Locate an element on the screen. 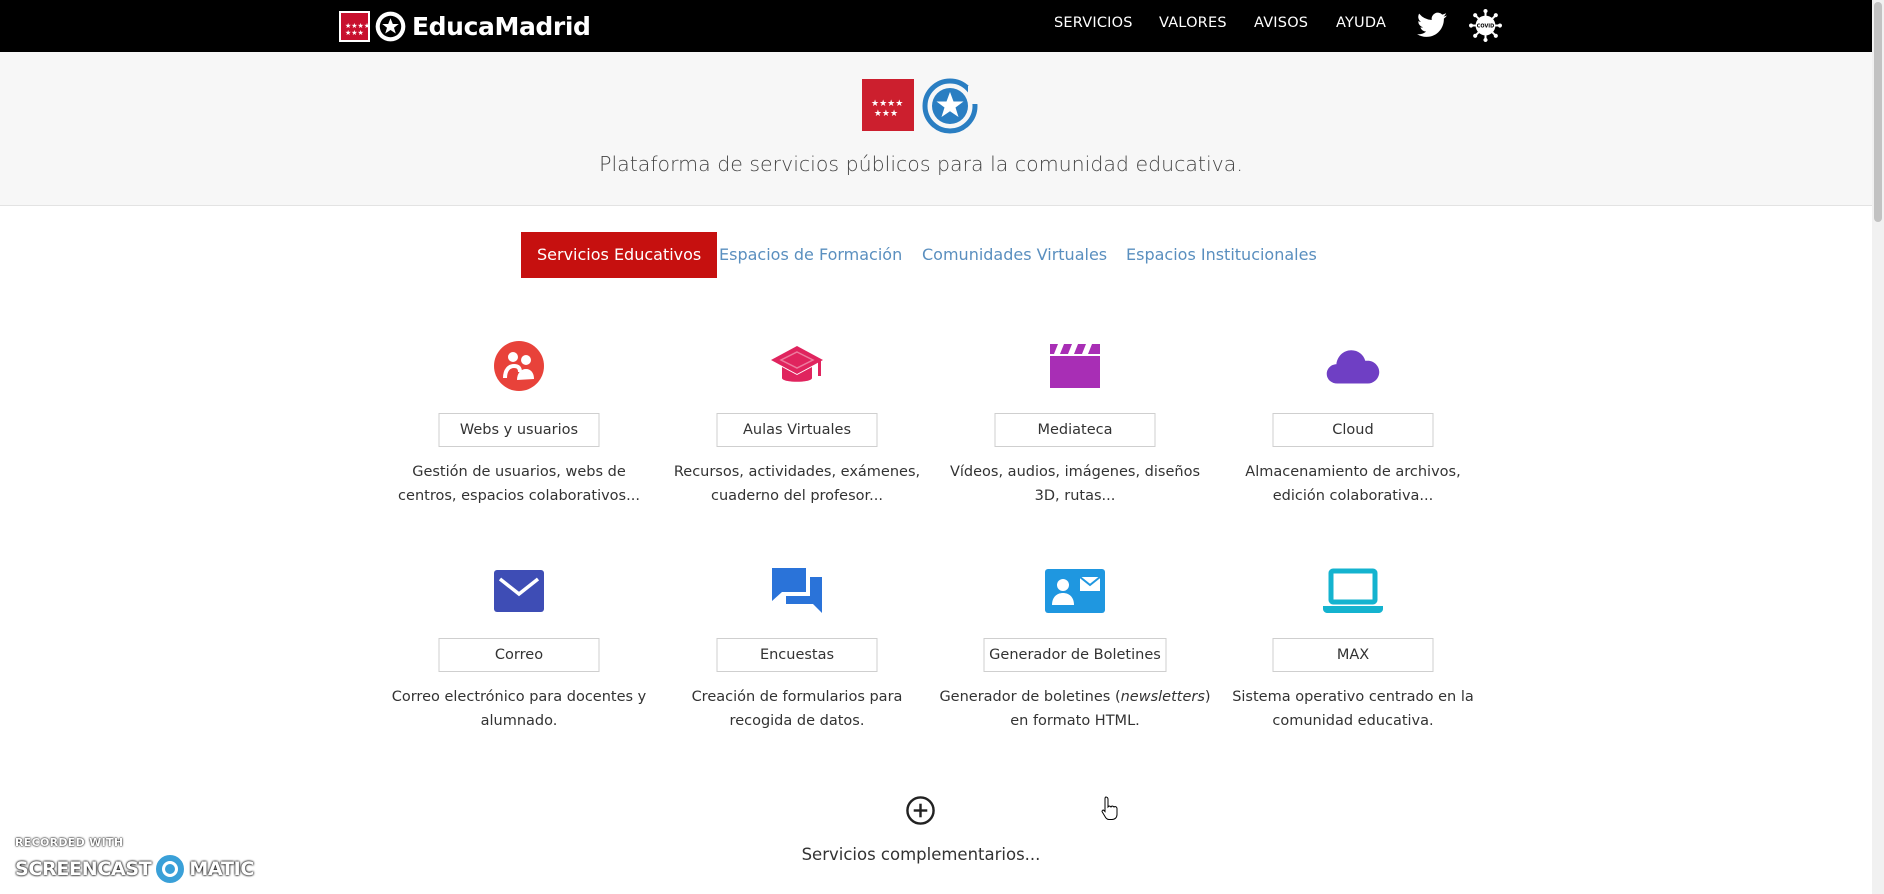 The width and height of the screenshot is (1884, 894). cloud-button: Cloud is located at coordinates (1353, 430).